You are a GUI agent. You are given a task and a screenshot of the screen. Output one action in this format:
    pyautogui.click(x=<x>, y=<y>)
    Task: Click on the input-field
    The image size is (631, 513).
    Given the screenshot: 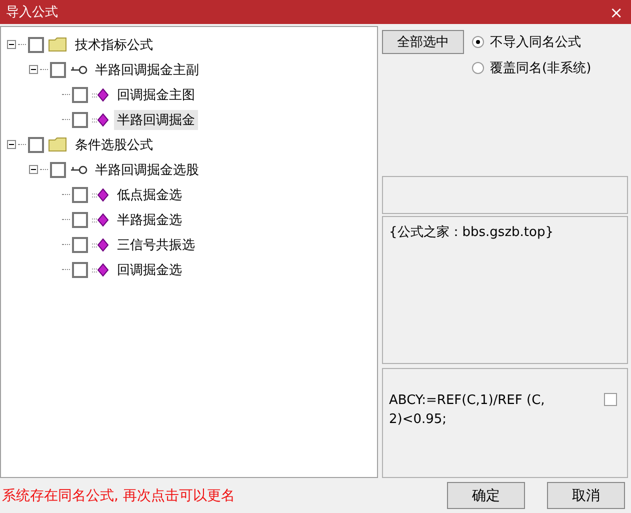 What is the action you would take?
    pyautogui.click(x=505, y=195)
    